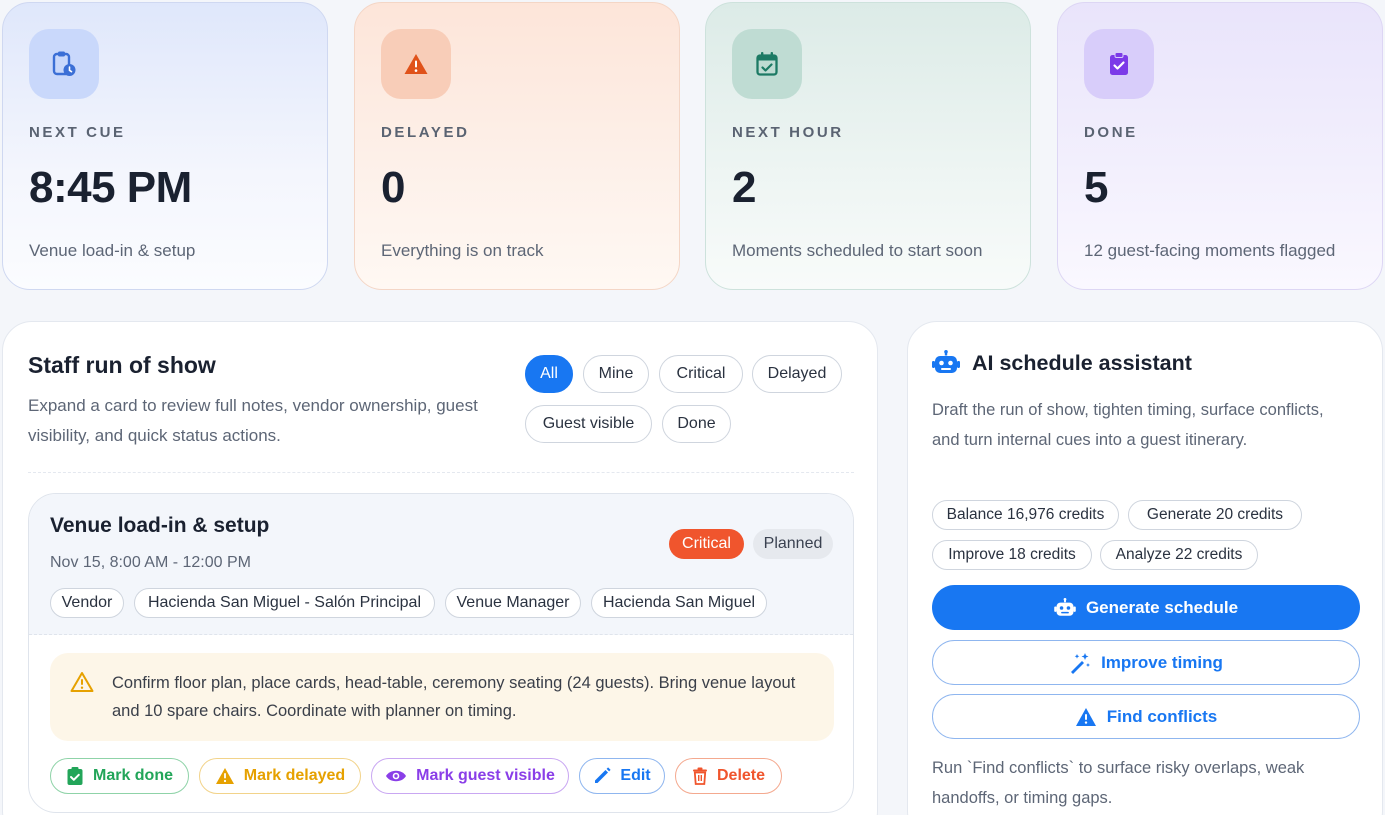  I want to click on edit-button: Edit, so click(622, 776).